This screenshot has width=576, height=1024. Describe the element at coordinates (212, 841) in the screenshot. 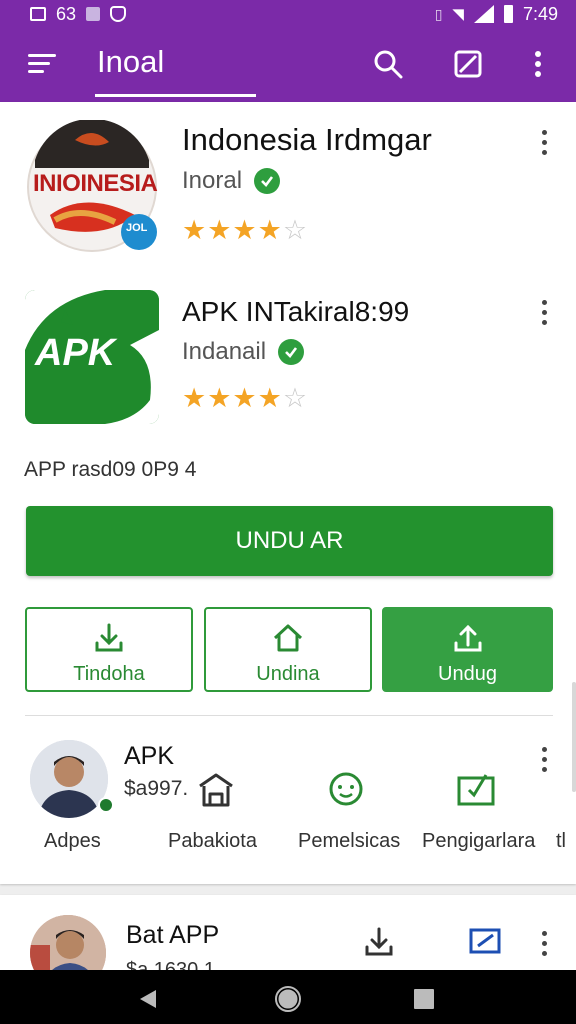

I see `quick-action-label: Pabakiota` at that location.